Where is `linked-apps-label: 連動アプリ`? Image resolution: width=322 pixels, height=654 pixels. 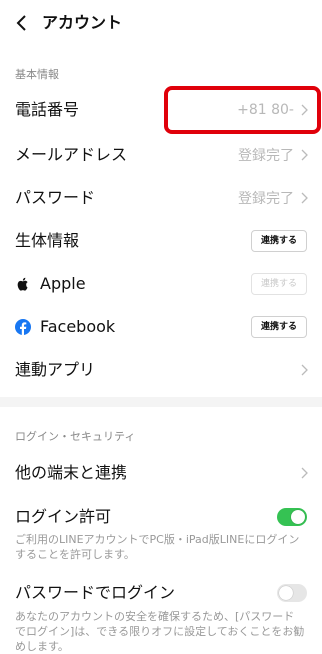
linked-apps-label: 連動アプリ is located at coordinates (55, 369).